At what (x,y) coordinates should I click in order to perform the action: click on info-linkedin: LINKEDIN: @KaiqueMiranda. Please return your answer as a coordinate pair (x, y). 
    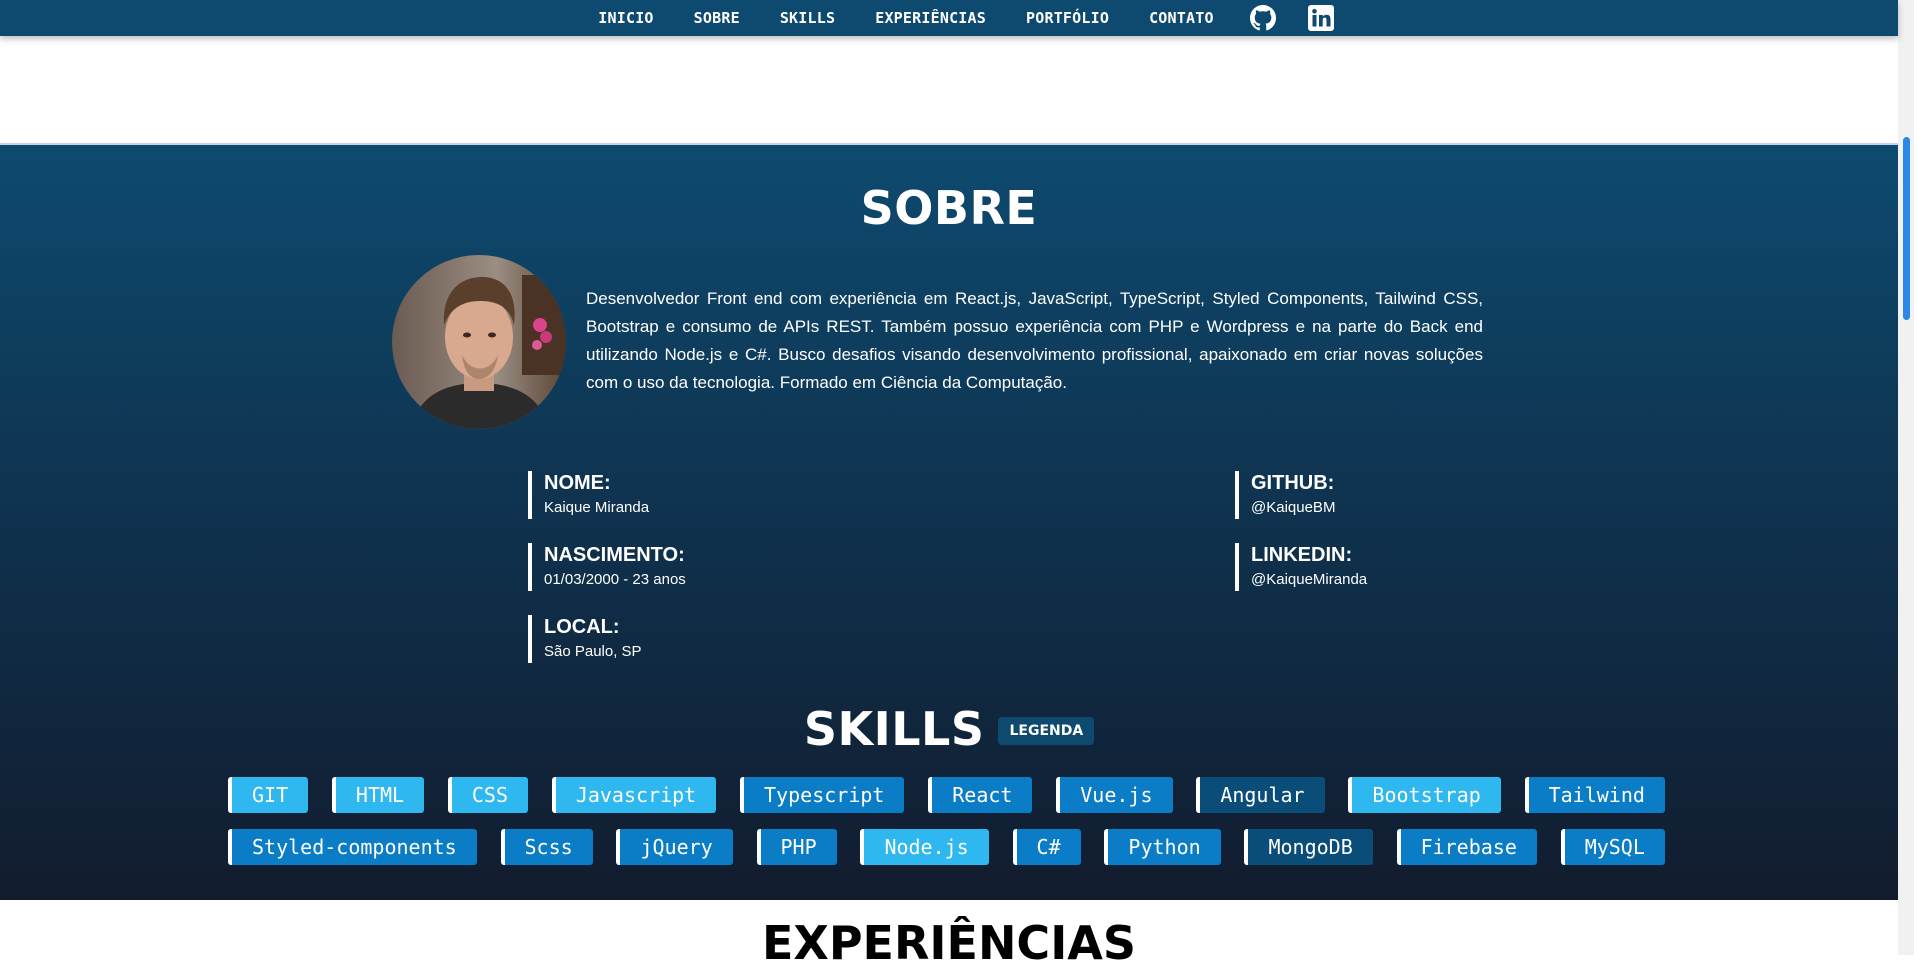
    Looking at the image, I should click on (1301, 567).